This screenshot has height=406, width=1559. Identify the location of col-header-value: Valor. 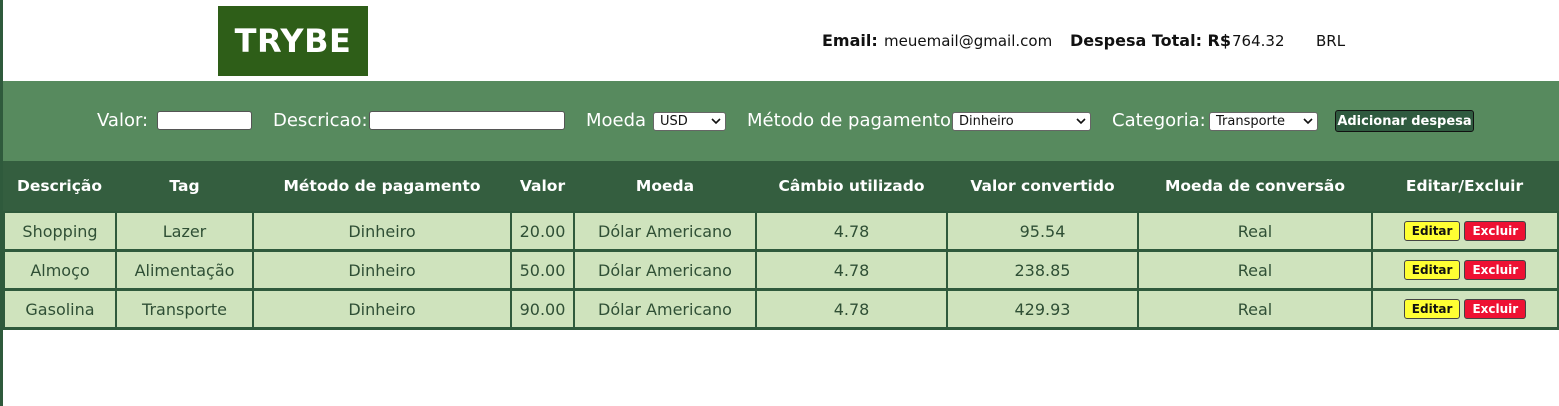
(542, 186).